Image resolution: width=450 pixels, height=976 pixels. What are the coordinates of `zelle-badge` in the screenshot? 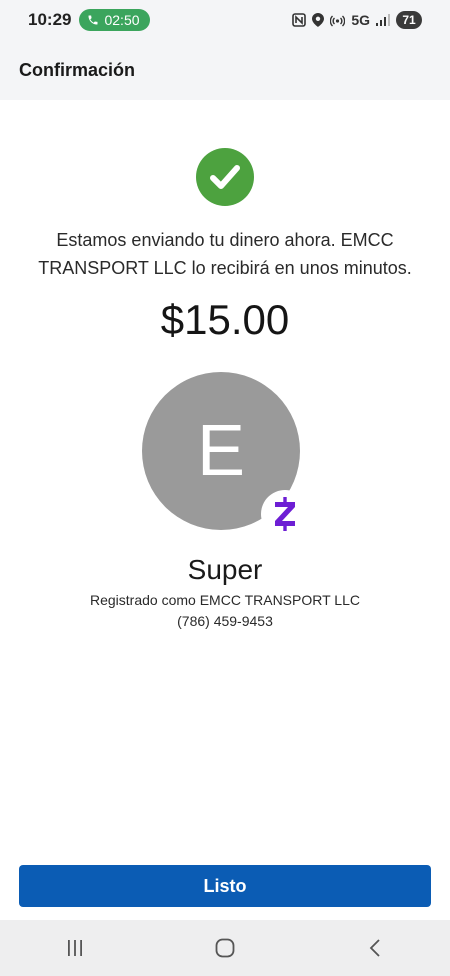 It's located at (285, 514).